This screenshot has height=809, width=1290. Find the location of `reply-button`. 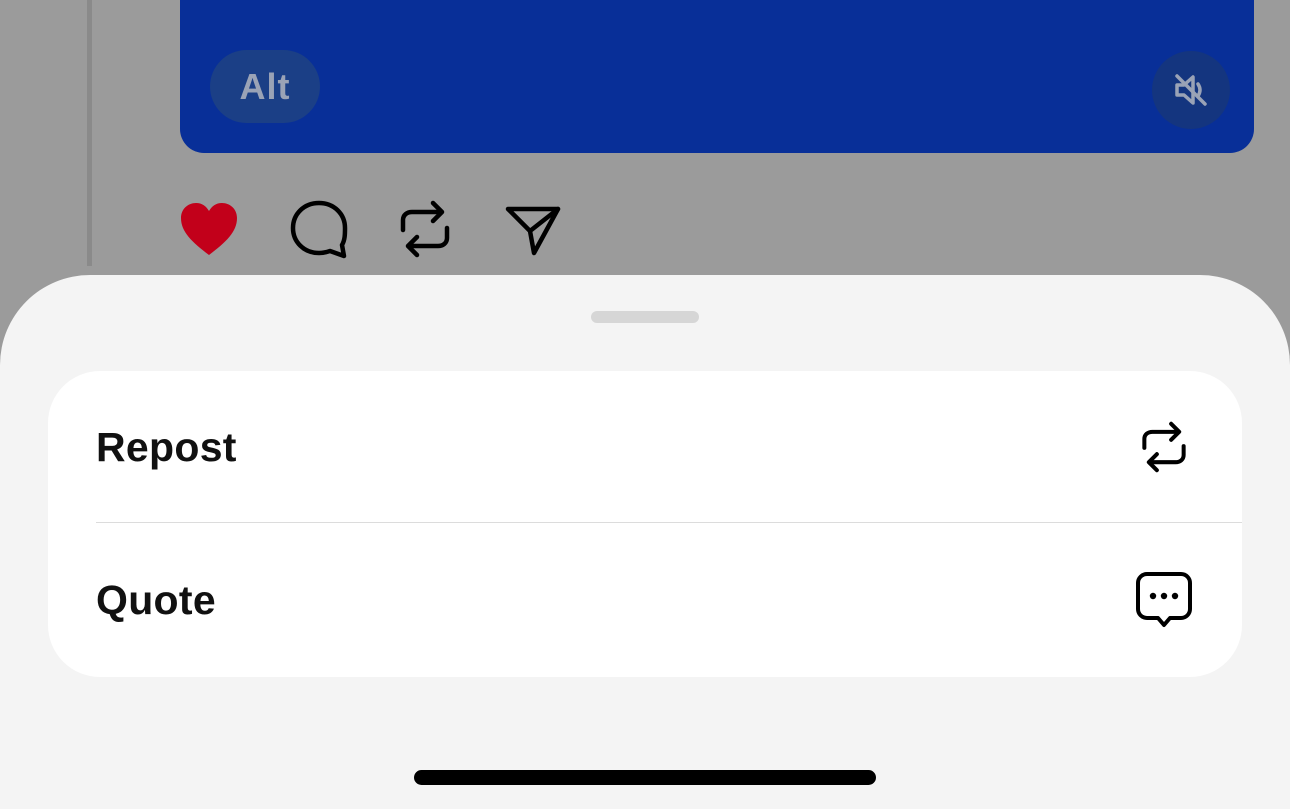

reply-button is located at coordinates (319, 229).